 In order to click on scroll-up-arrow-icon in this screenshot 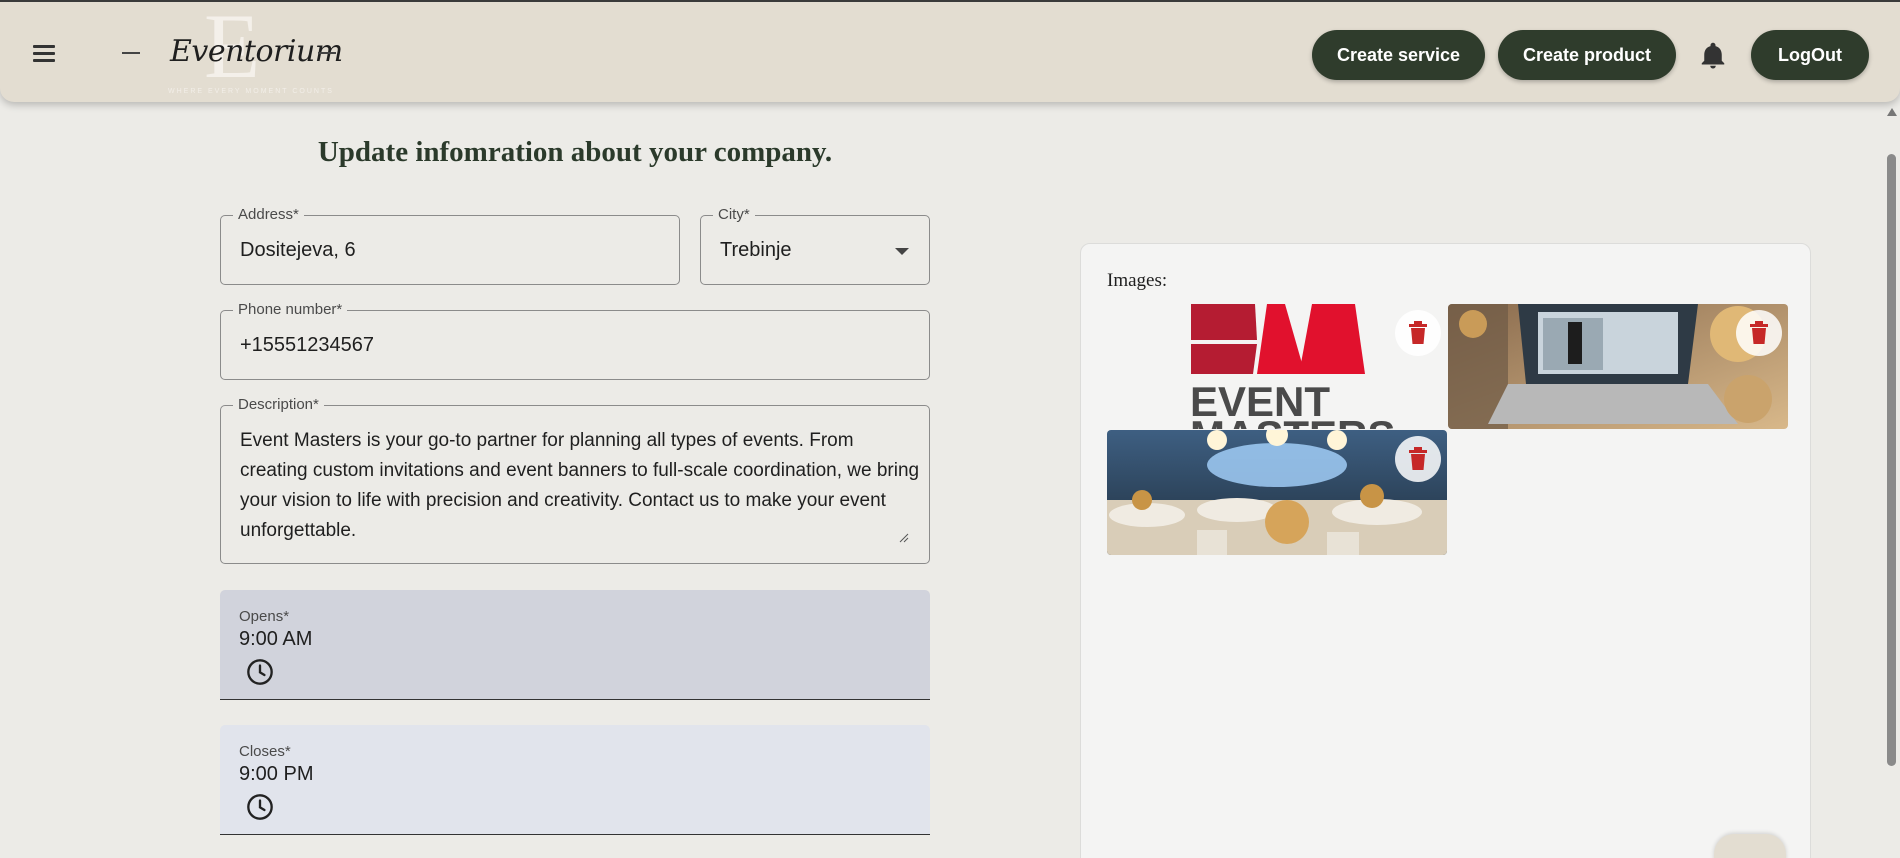, I will do `click(1892, 112)`.